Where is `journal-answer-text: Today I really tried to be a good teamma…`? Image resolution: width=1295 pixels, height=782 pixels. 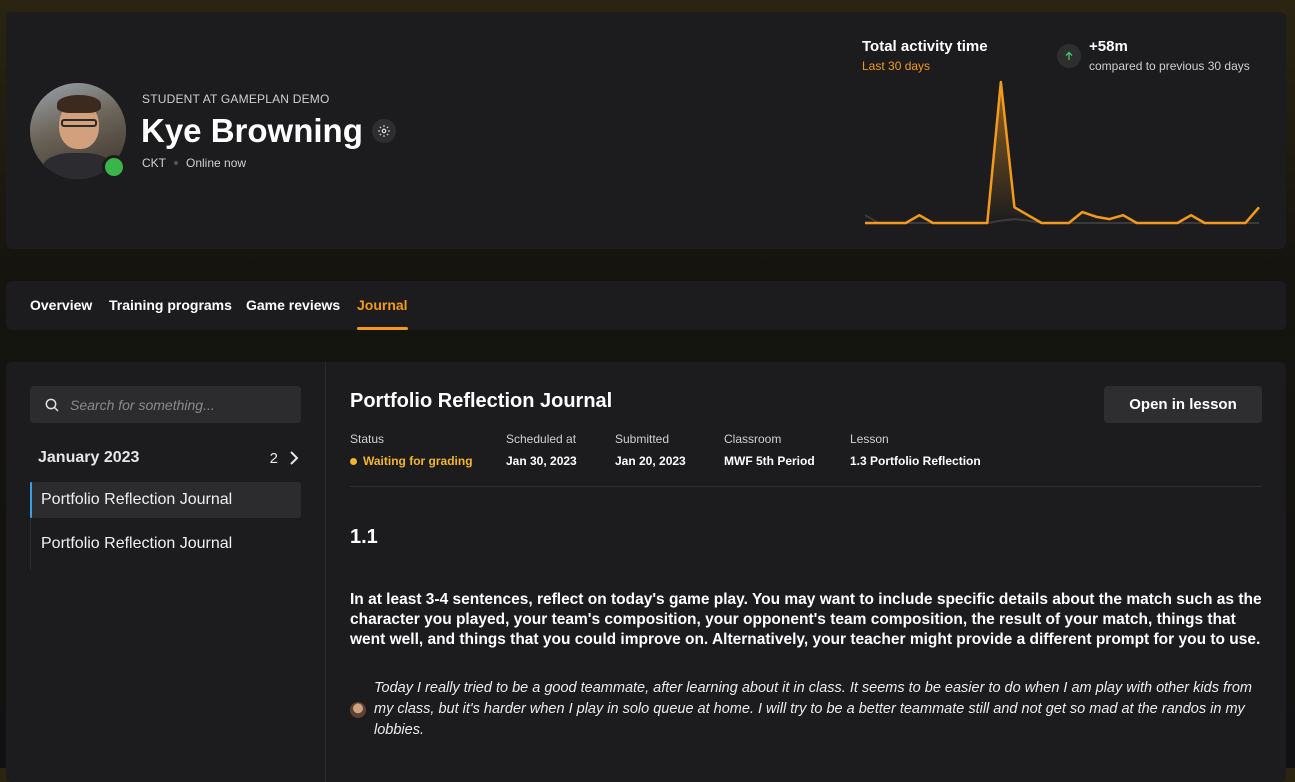 journal-answer-text: Today I really tried to be a good teamma… is located at coordinates (813, 709).